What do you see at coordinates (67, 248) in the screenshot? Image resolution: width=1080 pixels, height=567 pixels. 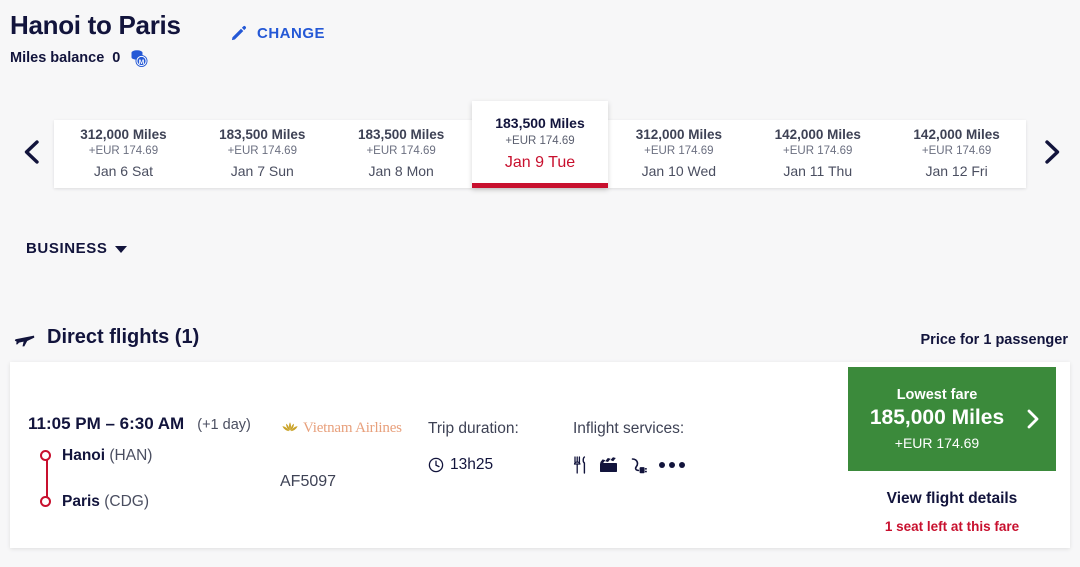 I see `cabin-class-label: BUSINESS` at bounding box center [67, 248].